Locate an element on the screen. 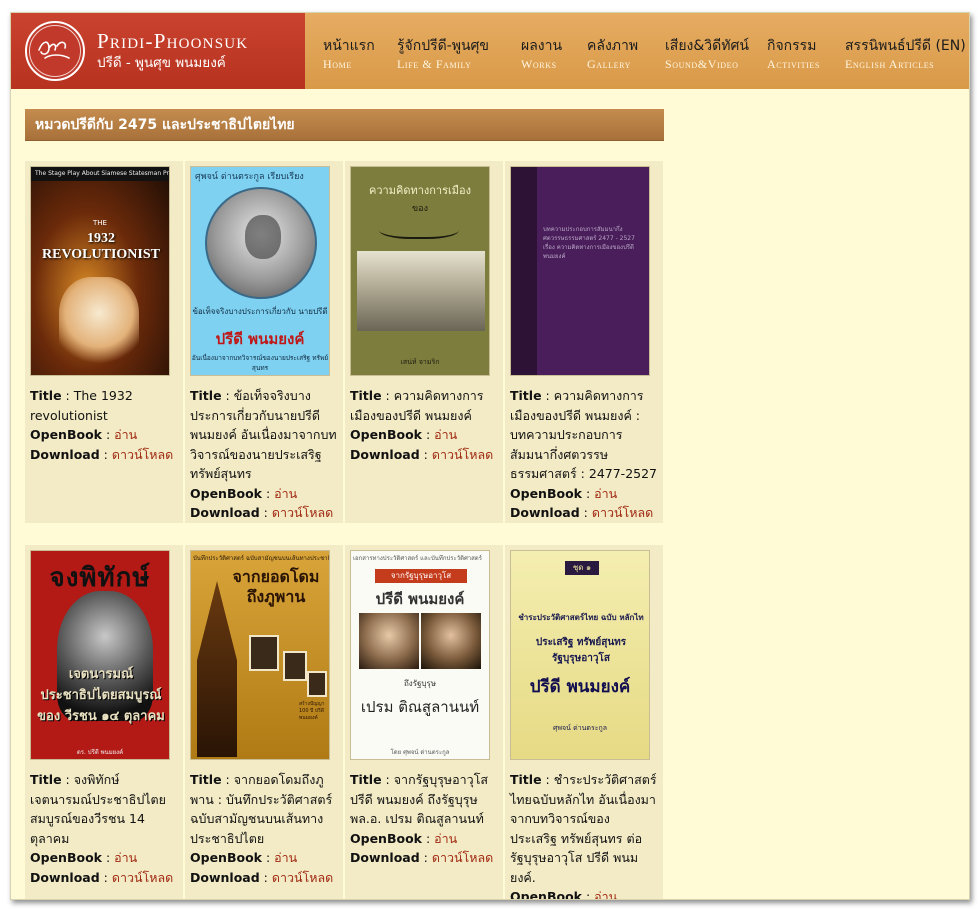 This screenshot has height=910, width=980. cover-title-text: ความคิดทางการเมือง is located at coordinates (420, 190).